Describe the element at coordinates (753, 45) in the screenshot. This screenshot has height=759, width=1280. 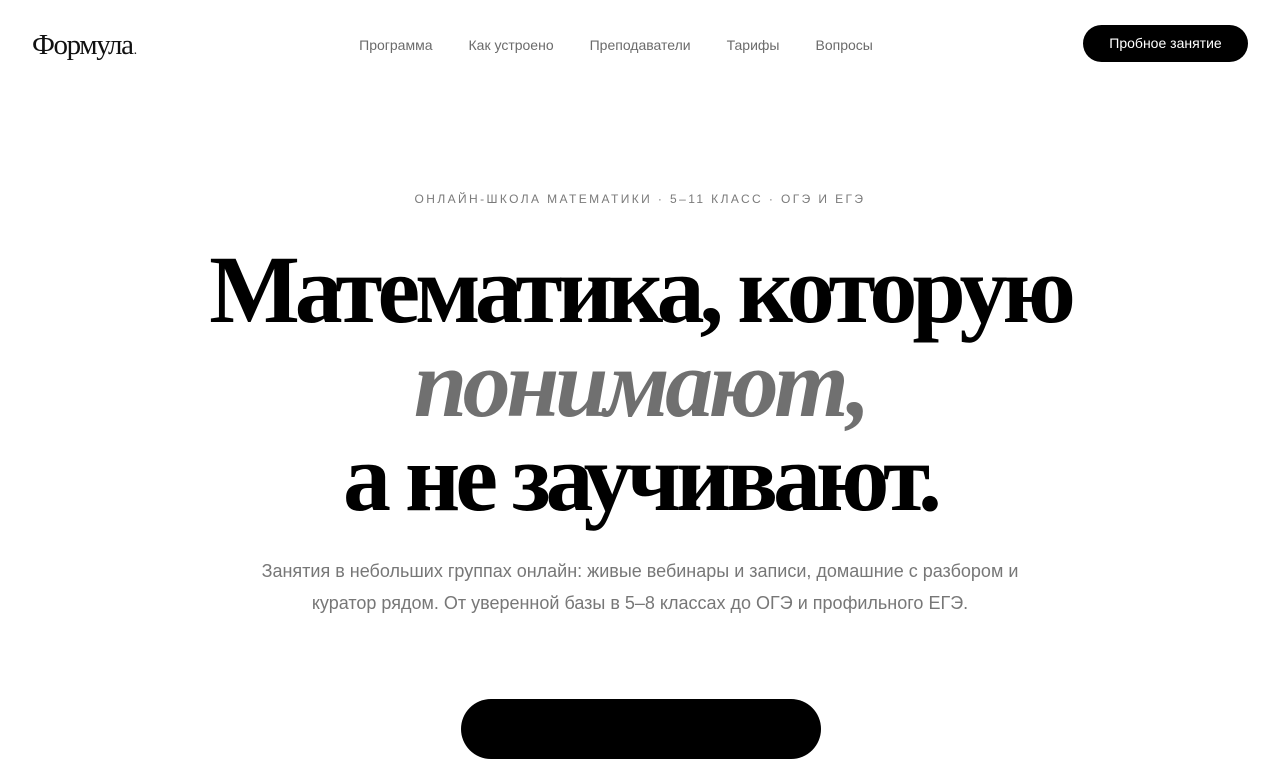
I see `nav-link-pricing: Тарифы` at that location.